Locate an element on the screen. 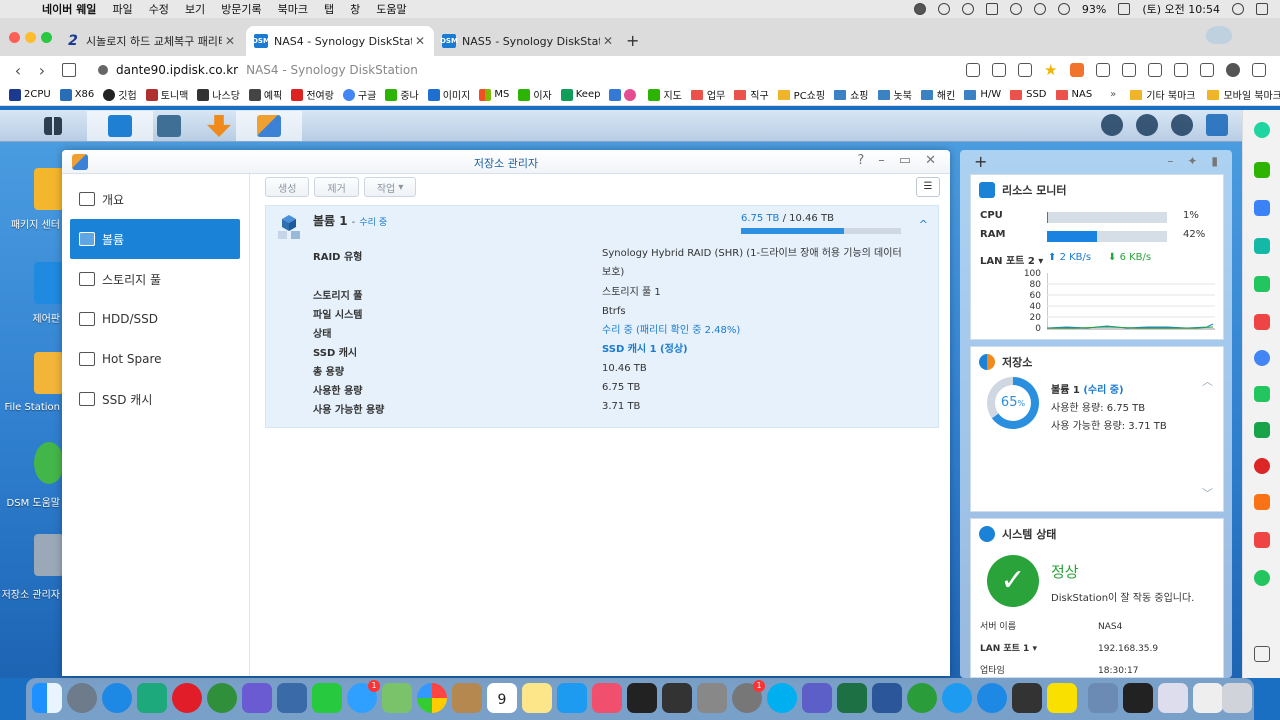 The width and height of the screenshot is (1280, 720). bookmark-folder: PC쇼핑 is located at coordinates (801, 94).